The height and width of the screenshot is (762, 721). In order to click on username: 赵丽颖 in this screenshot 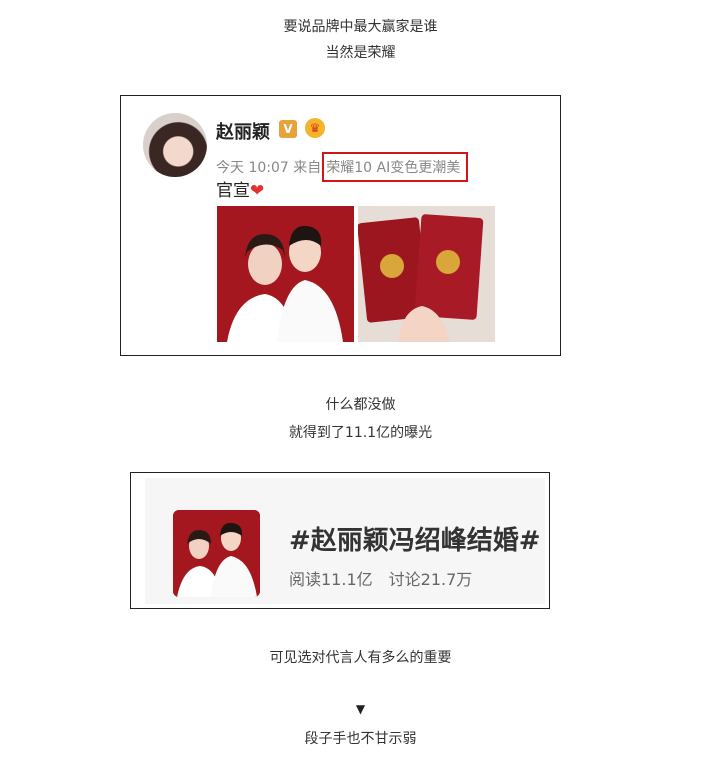, I will do `click(243, 132)`.